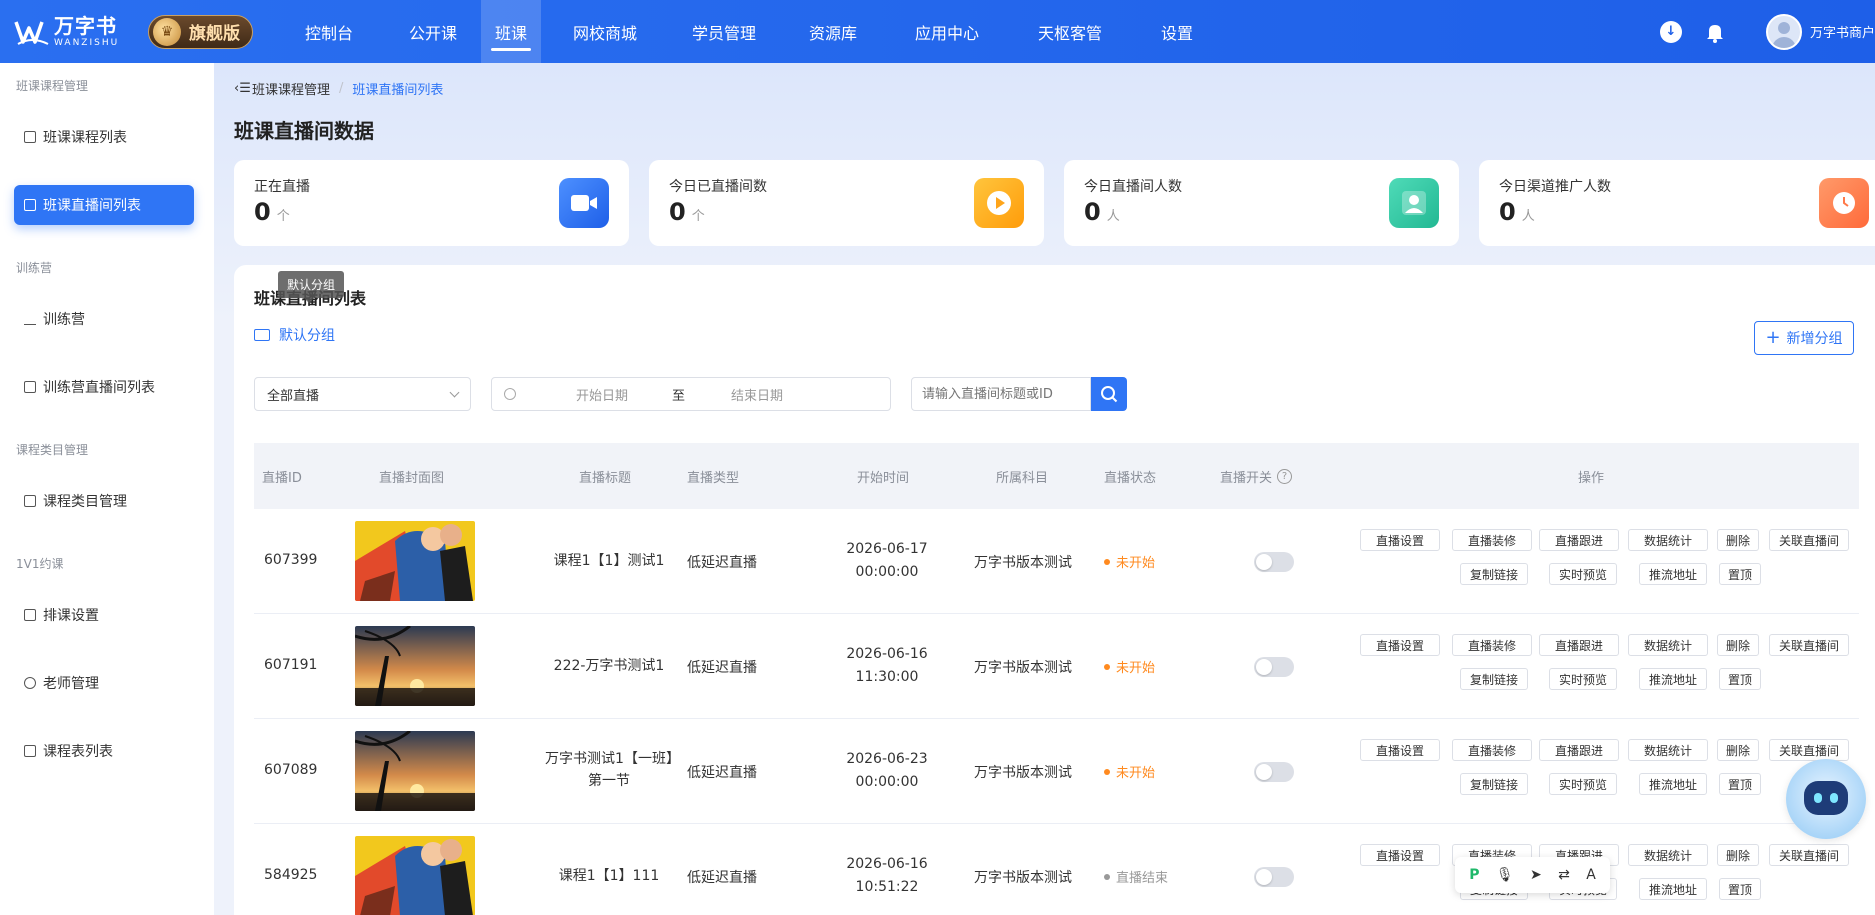 Image resolution: width=1875 pixels, height=915 pixels. I want to click on sidebar-item-training-camp-live-list: 训练营直播间列表, so click(104, 387).